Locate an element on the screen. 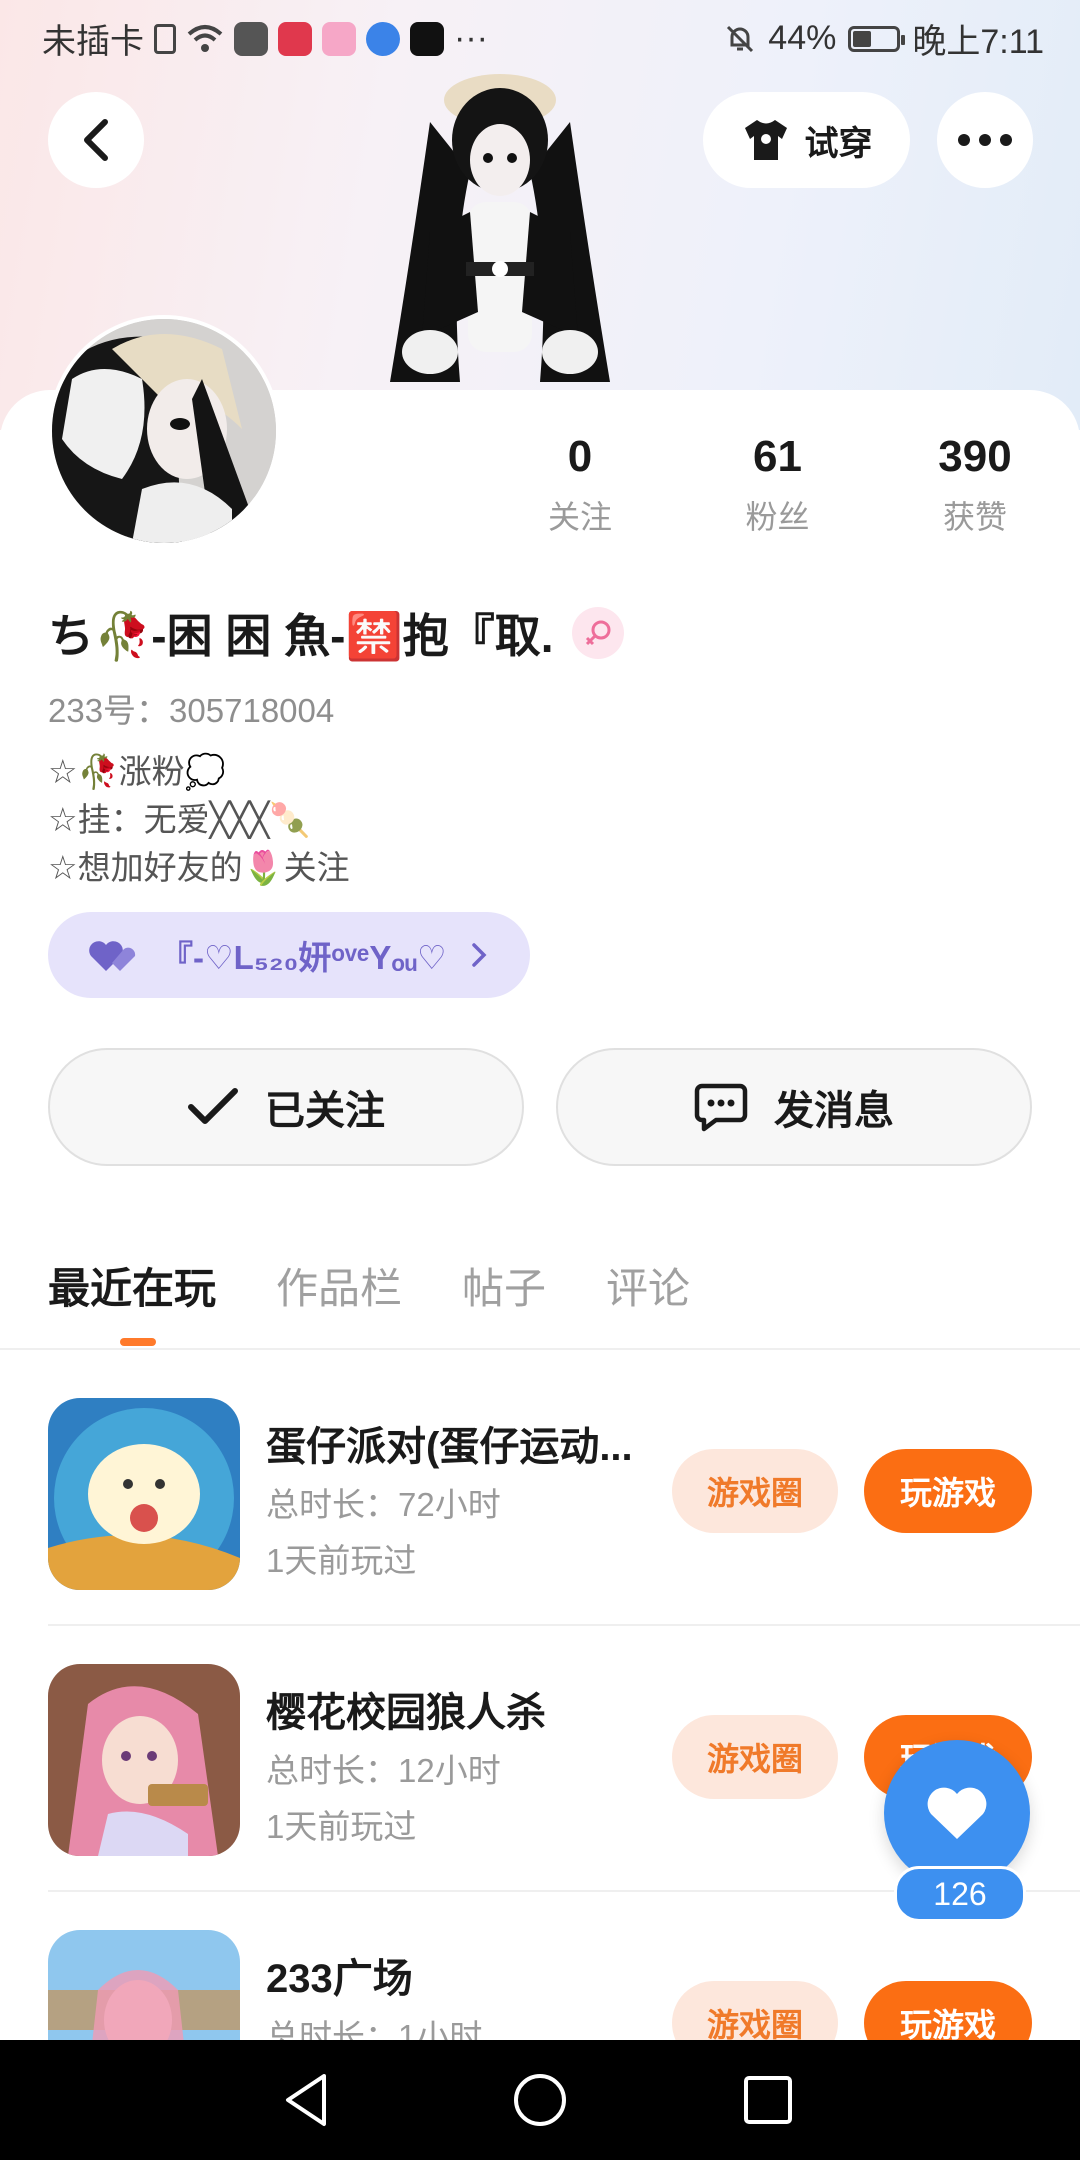 This screenshot has width=1080, height=2160. bio-line: ☆想加好友的🌷关注 is located at coordinates (199, 867).